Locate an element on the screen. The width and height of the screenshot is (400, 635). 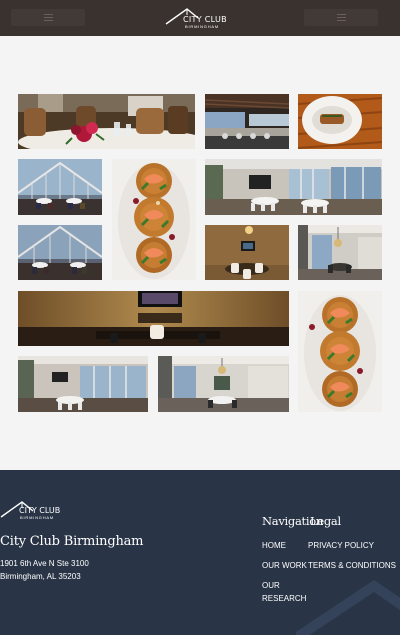
photo-shrimp-fritters is located at coordinates (154, 219).